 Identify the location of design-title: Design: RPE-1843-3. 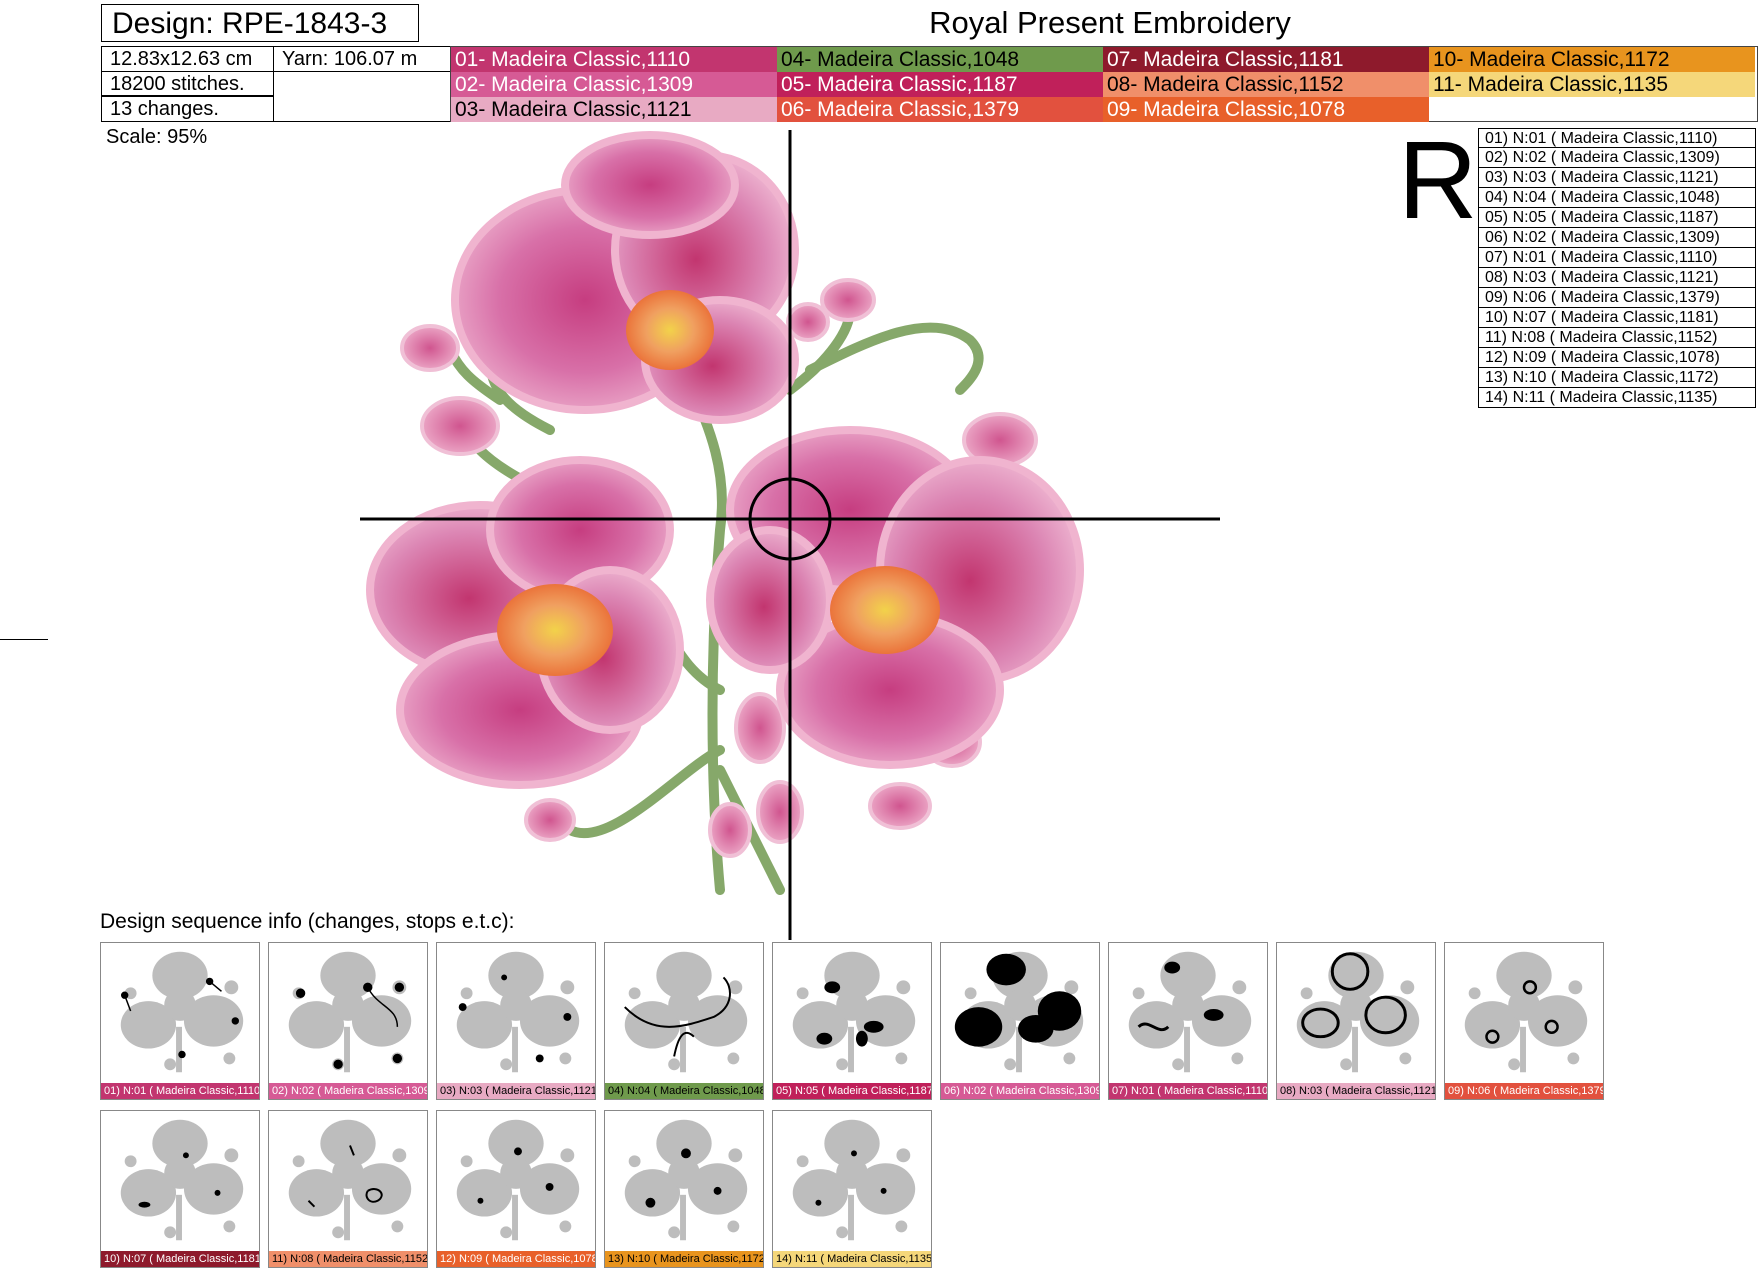
(260, 23).